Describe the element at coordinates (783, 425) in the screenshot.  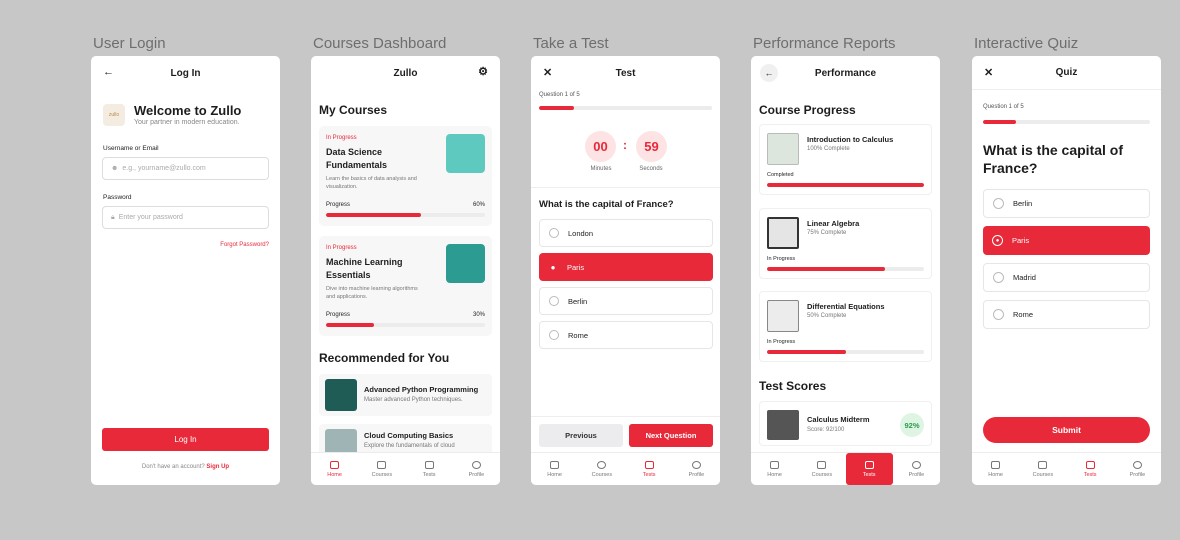
I see `score-thumbnail` at that location.